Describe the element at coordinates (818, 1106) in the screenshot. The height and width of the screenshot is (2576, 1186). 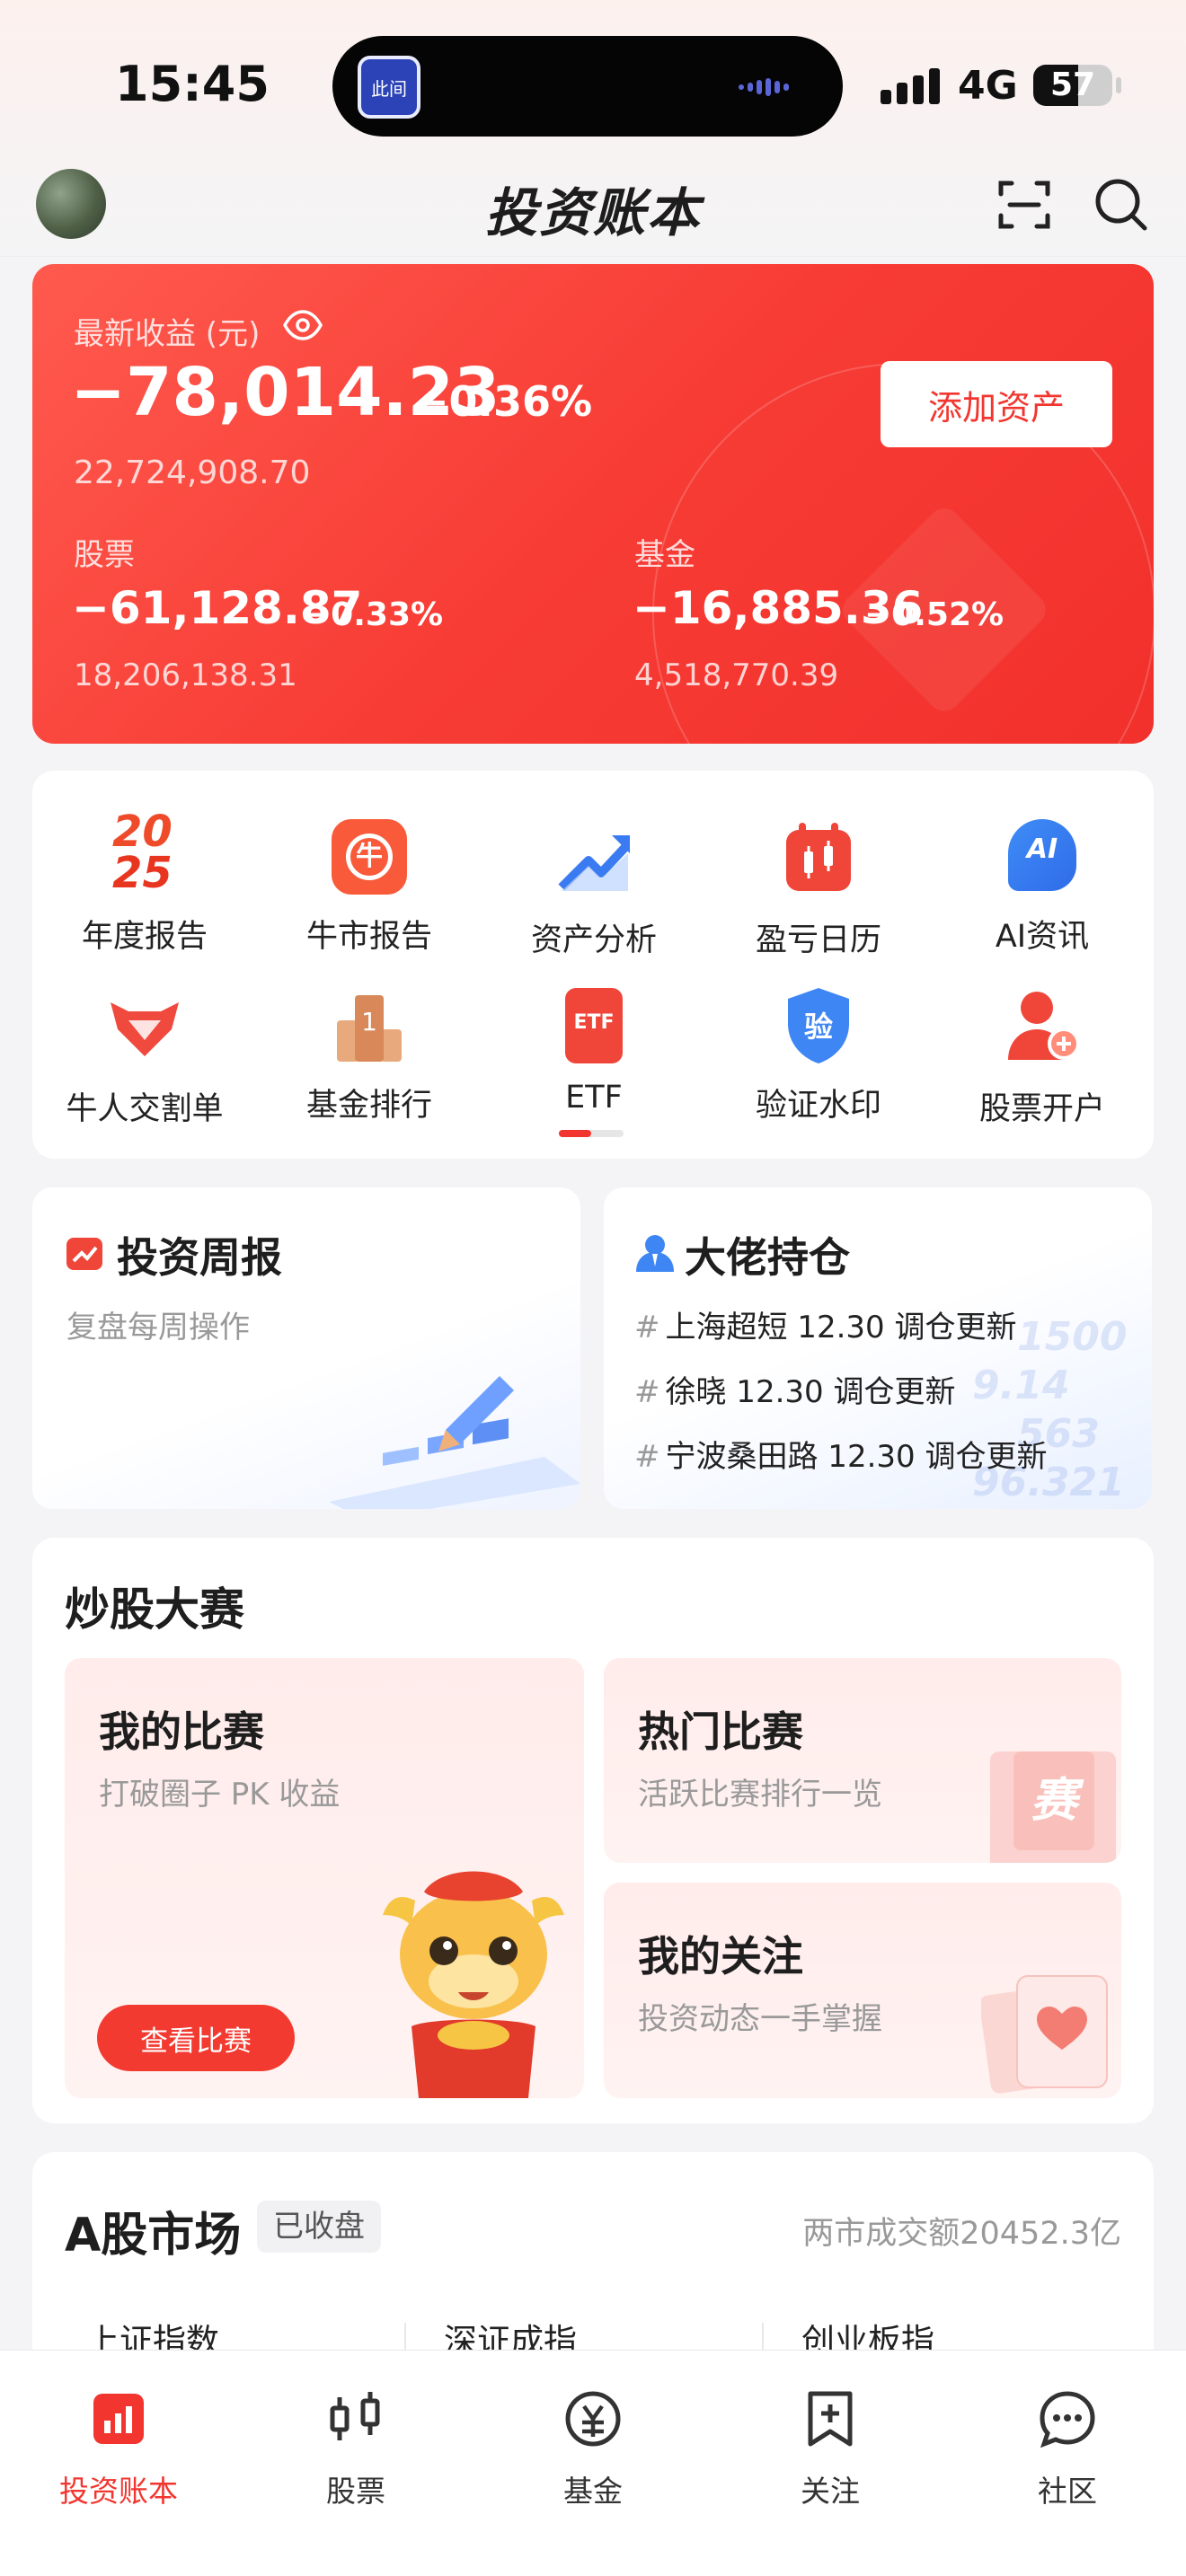
I see `shortcut-label: 验证水印` at that location.